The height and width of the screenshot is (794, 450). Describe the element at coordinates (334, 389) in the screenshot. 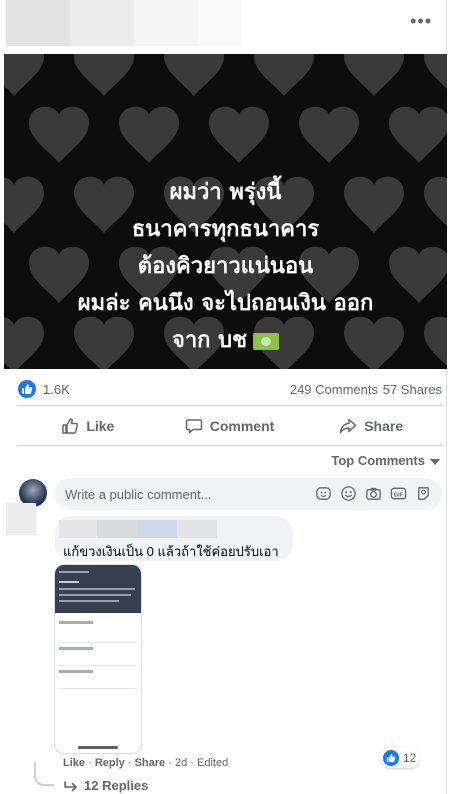

I see `comments-count: 249 Comments` at that location.